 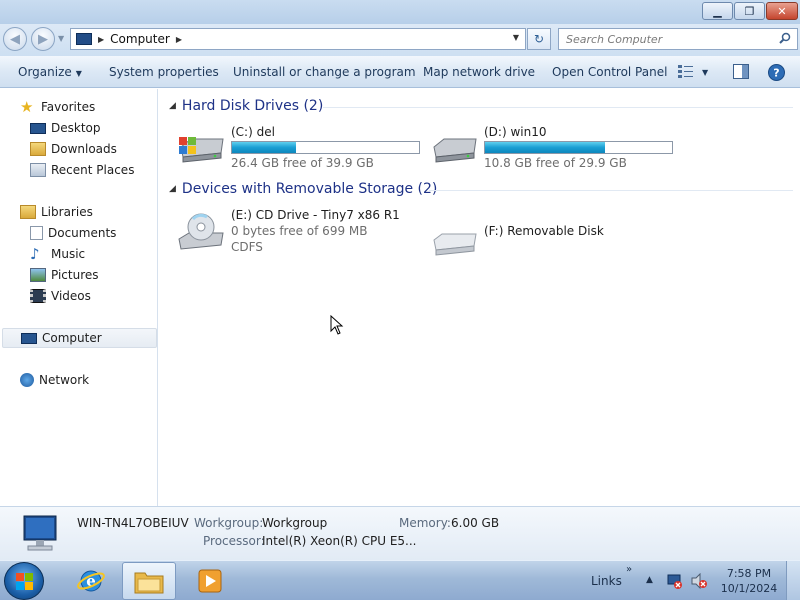 What do you see at coordinates (675, 581) in the screenshot?
I see `network-status-icon` at bounding box center [675, 581].